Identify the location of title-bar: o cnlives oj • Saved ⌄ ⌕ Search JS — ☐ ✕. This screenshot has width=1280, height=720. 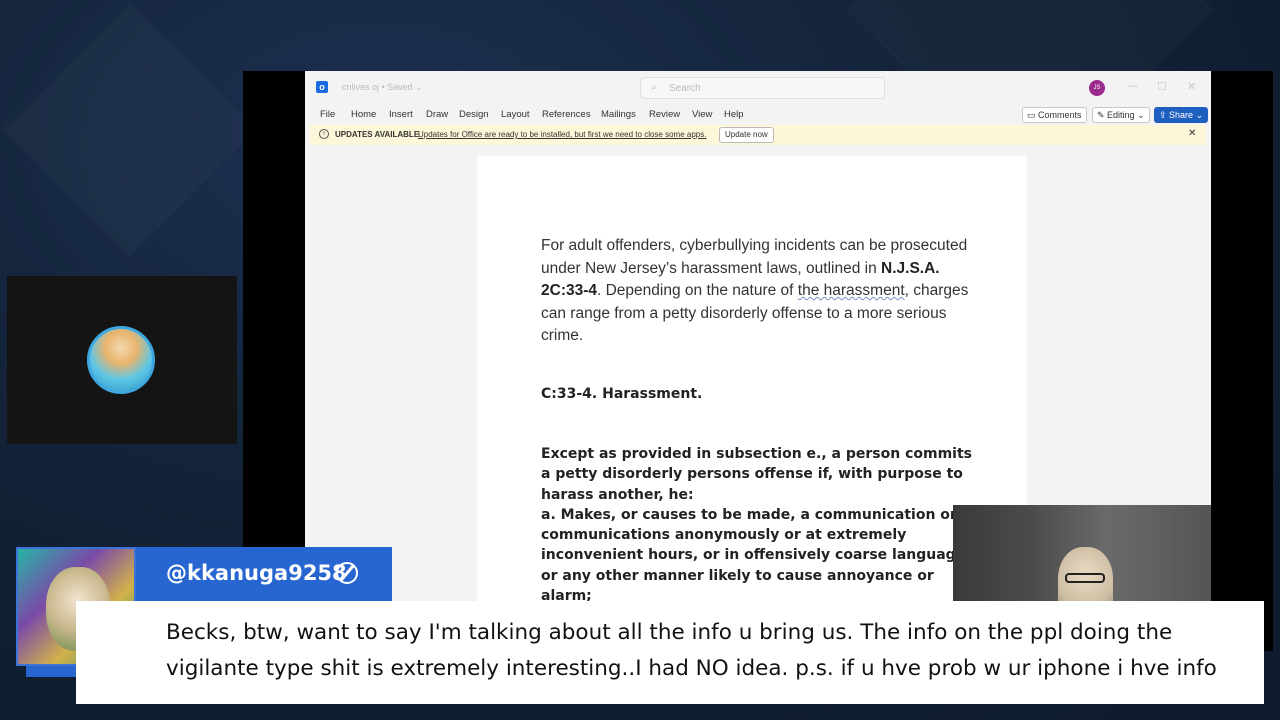
(758, 88).